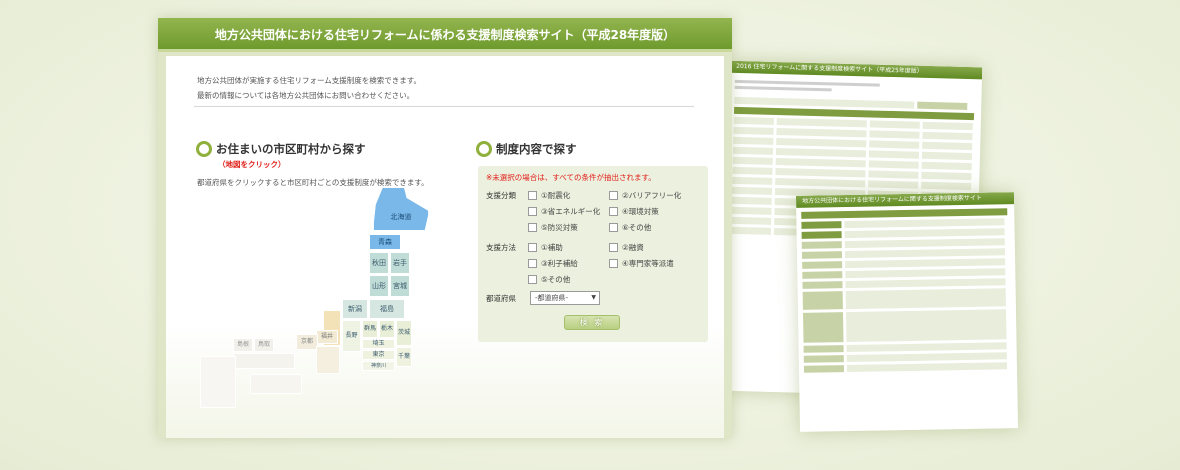 The image size is (1180, 470). What do you see at coordinates (545, 247) in the screenshot?
I see `checkbox-subsidy: ①補助` at bounding box center [545, 247].